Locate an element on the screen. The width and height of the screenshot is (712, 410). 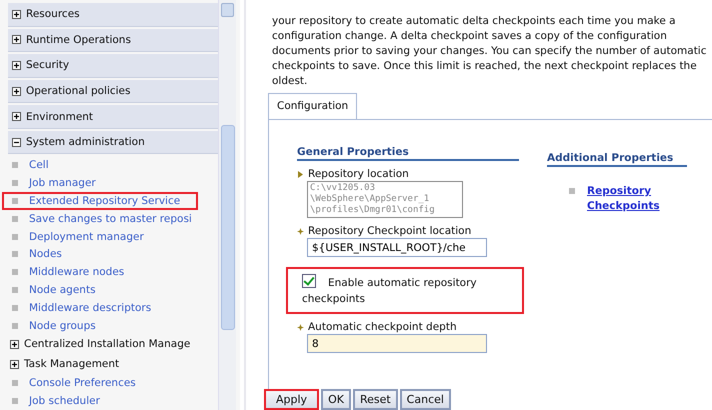
readonly-field: C:\vv1205.03 \WebSphere\AppServer_1 \profiles\Dmgr01\config is located at coordinates (385, 199).